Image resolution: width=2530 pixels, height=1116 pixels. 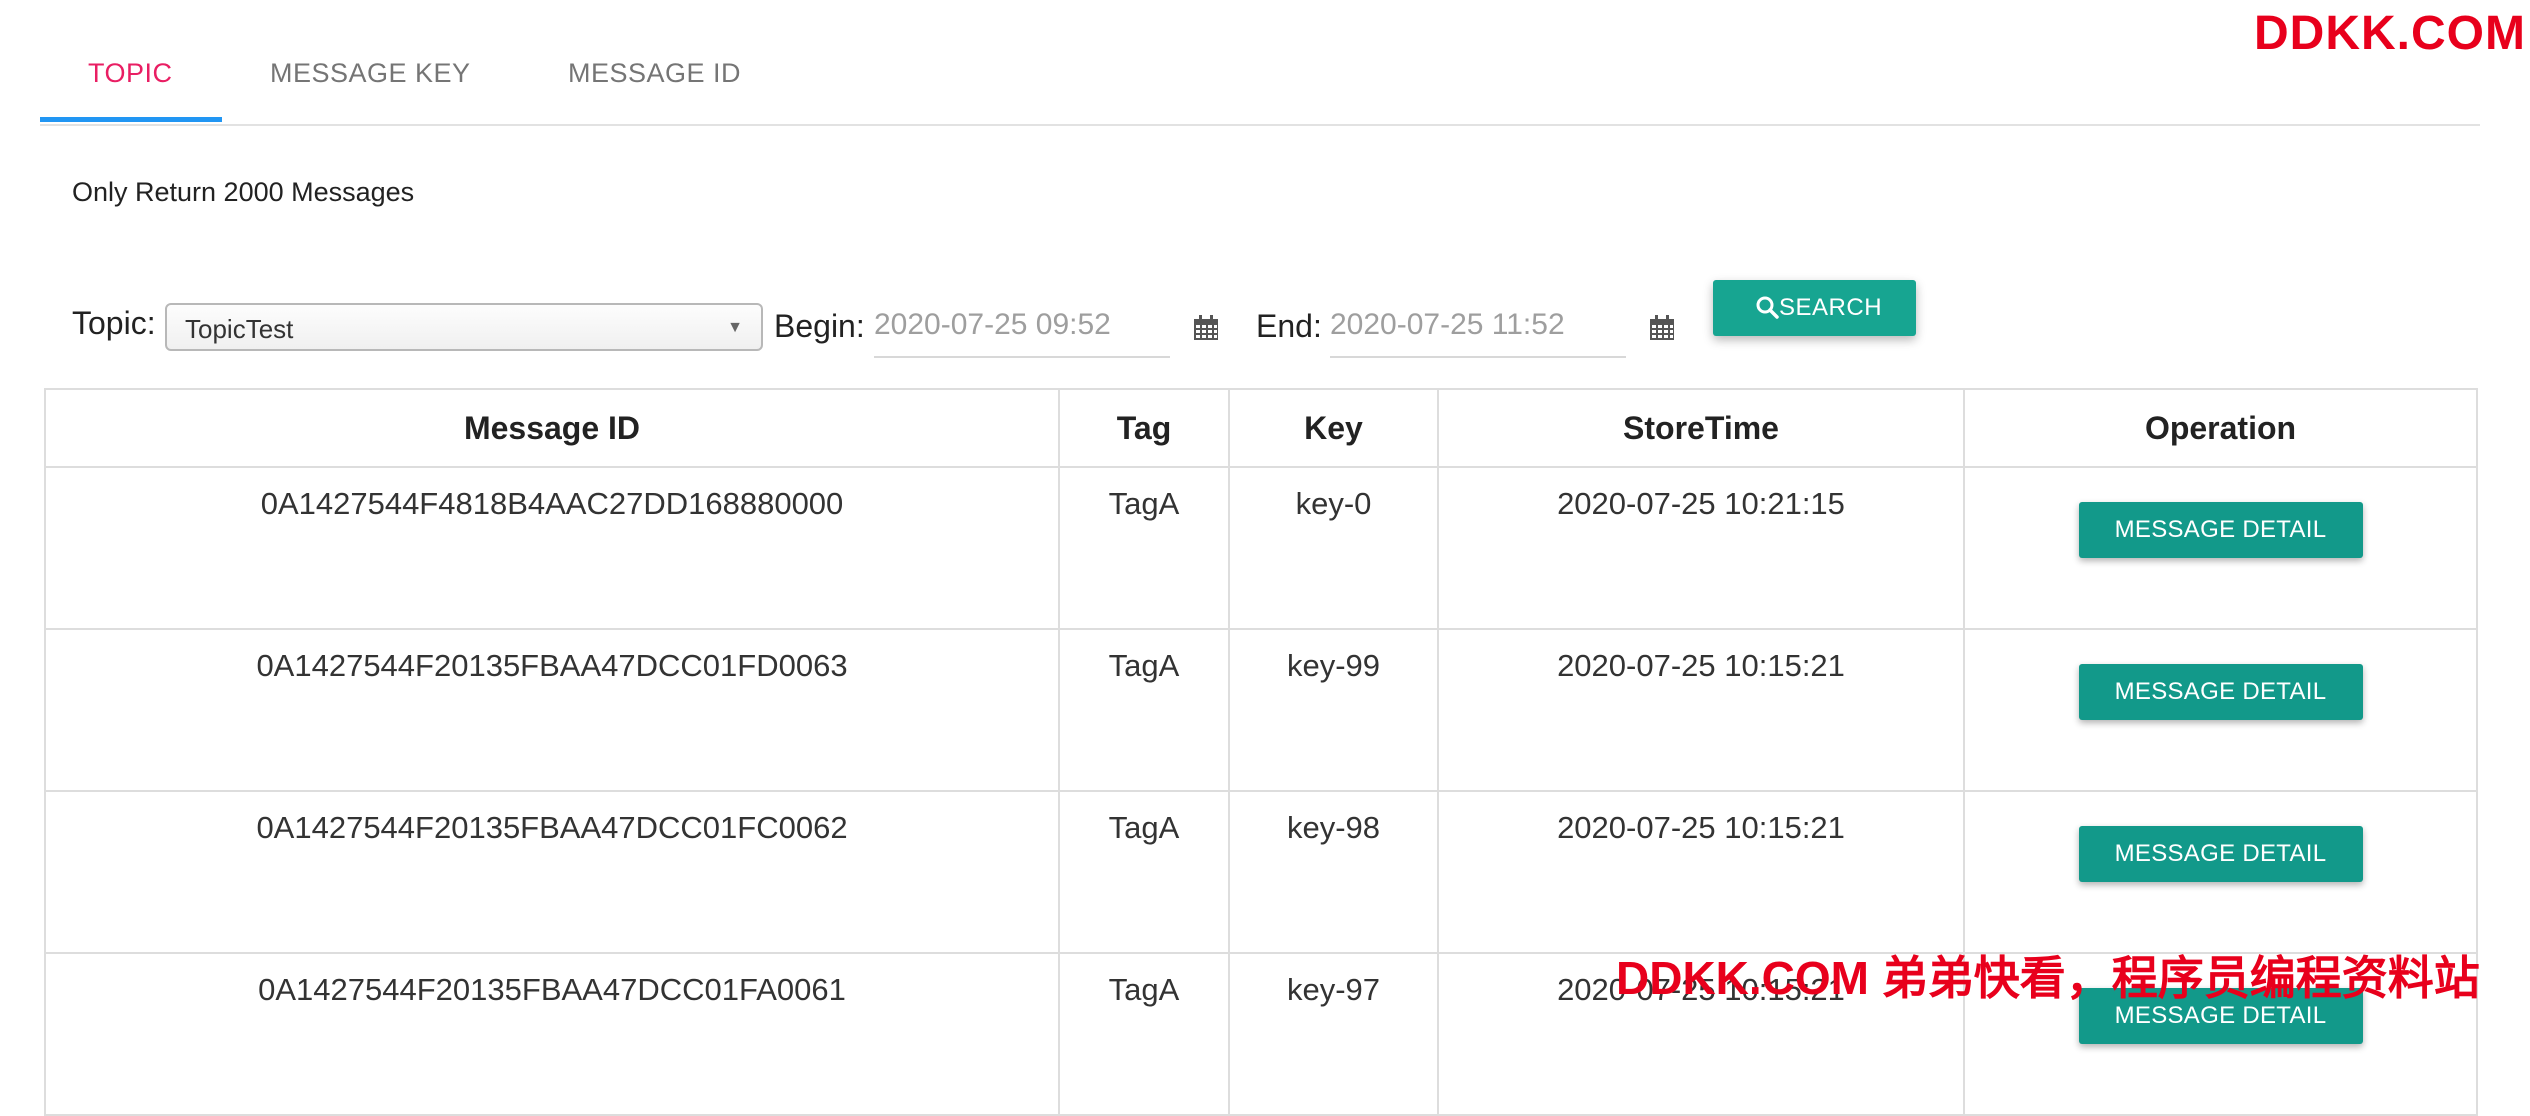 I want to click on key-cell: key-0, so click(x=1333, y=548).